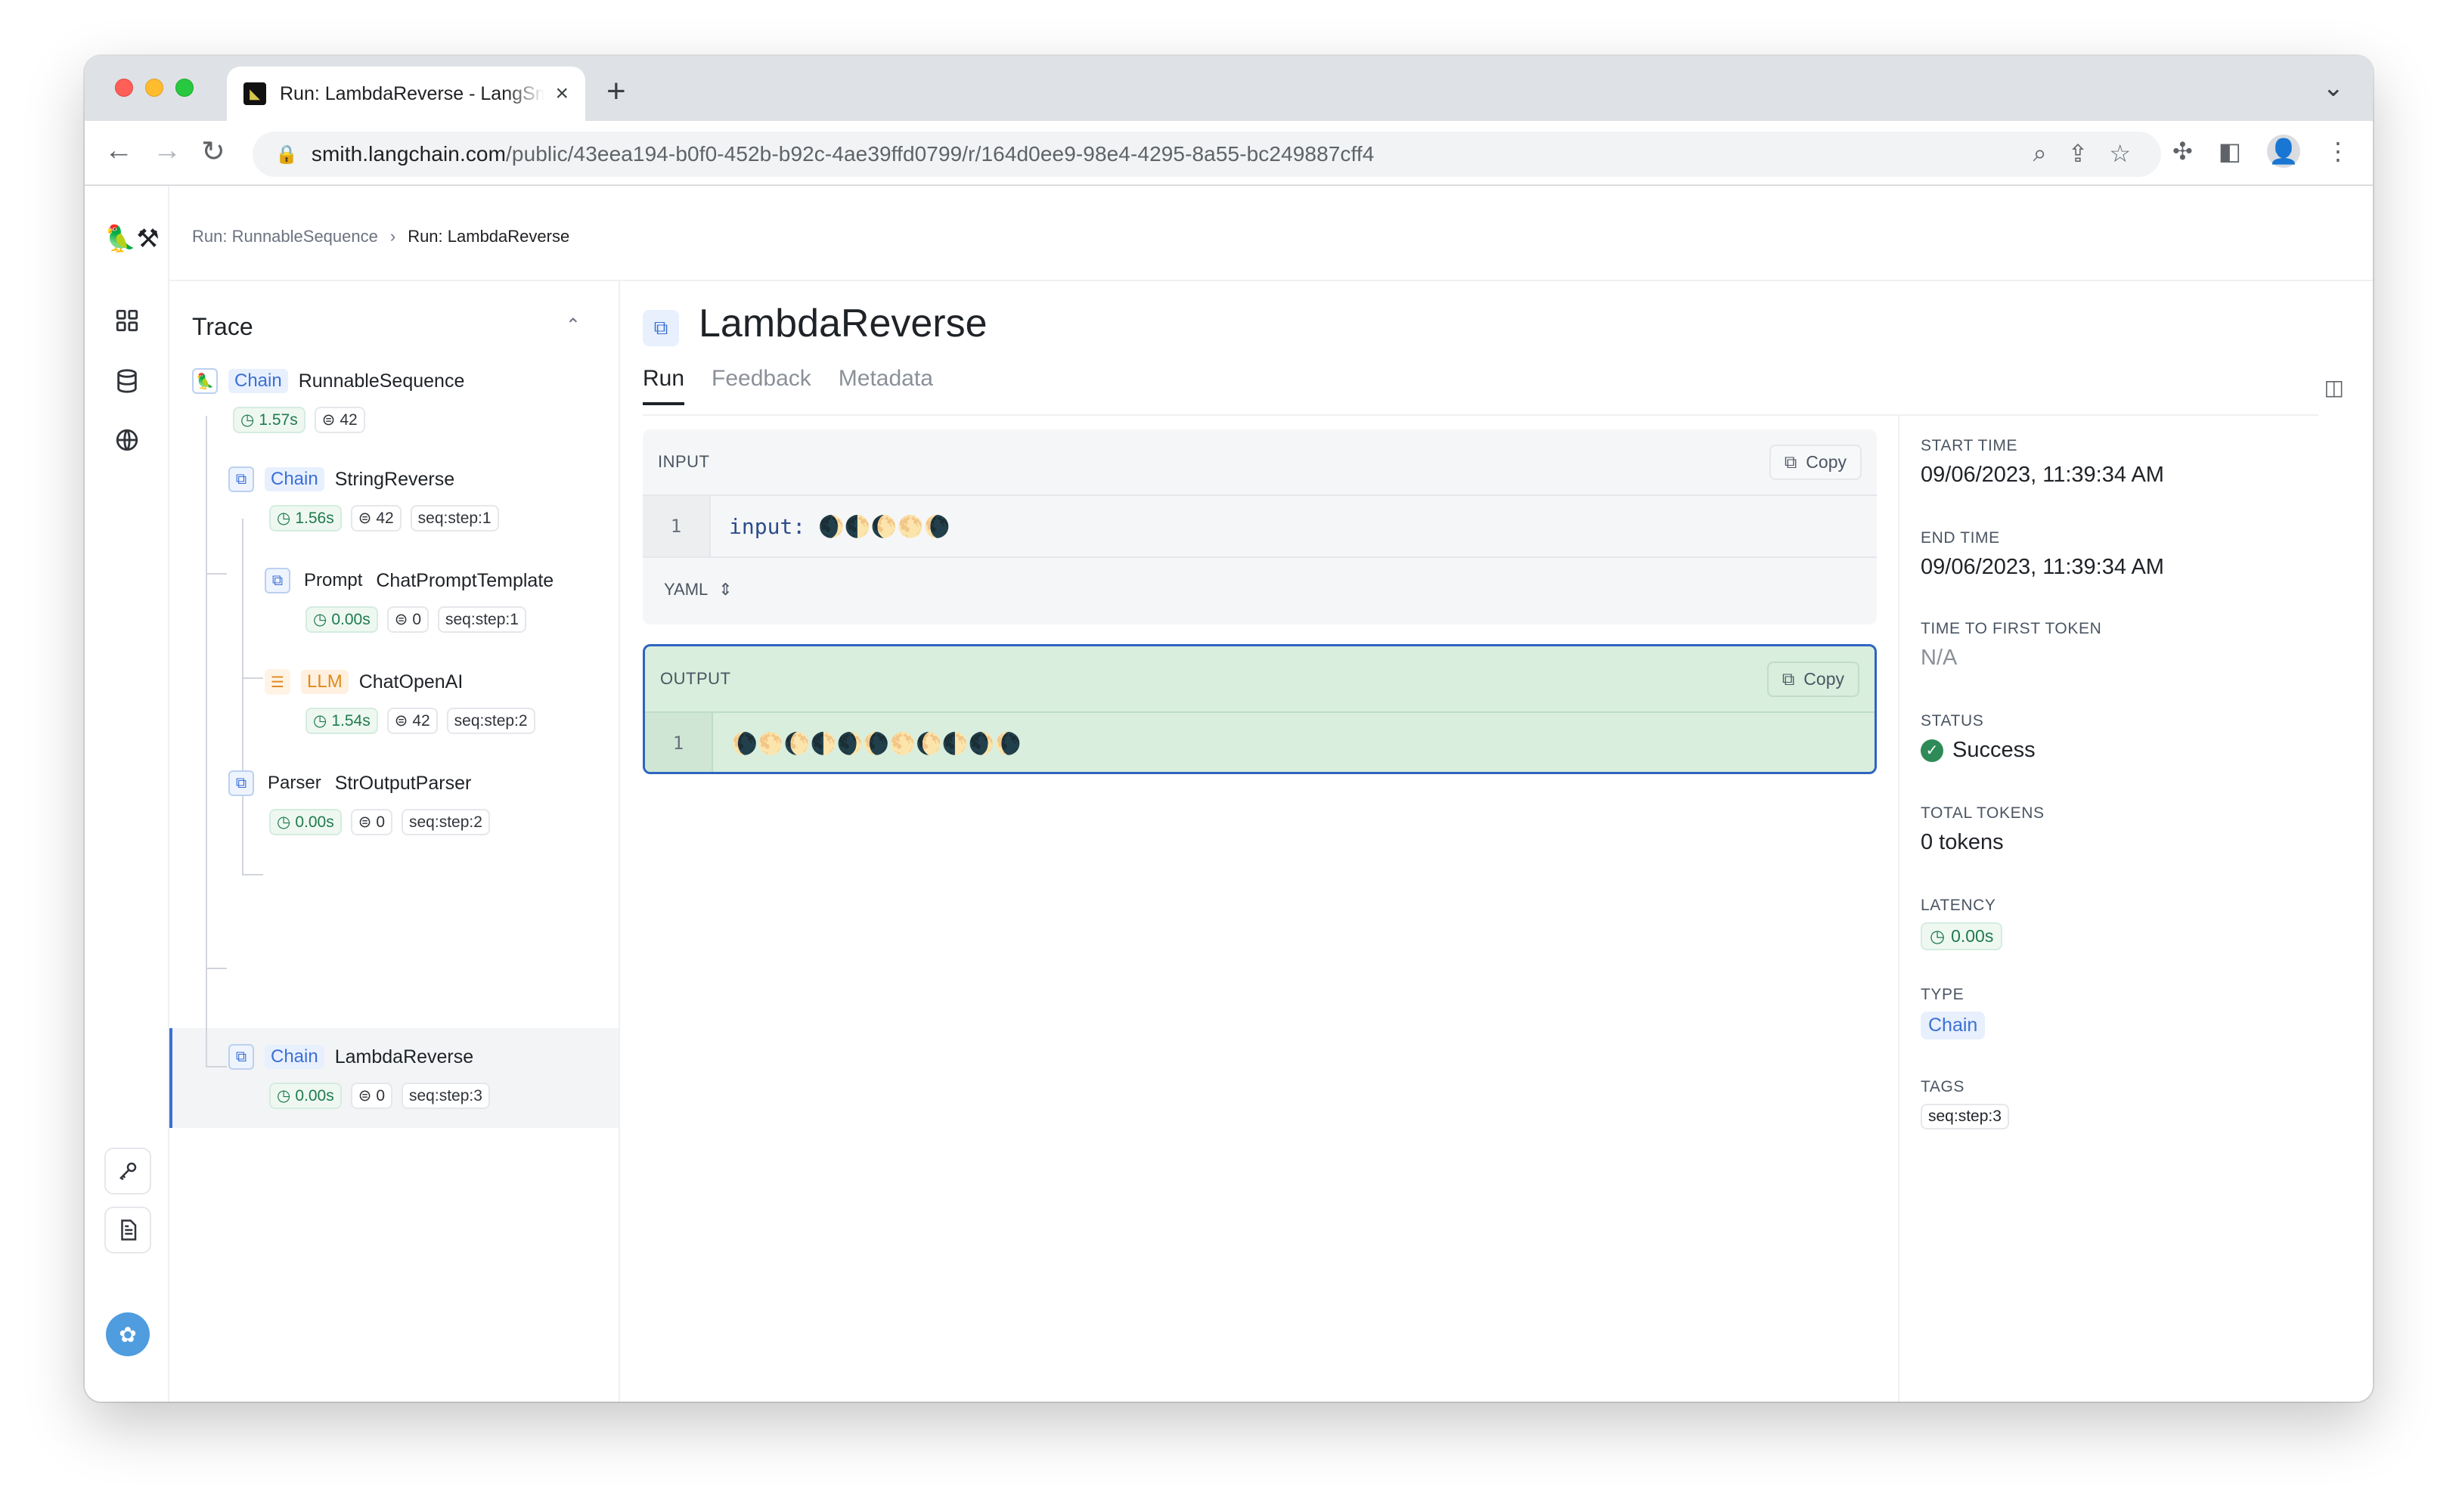  Describe the element at coordinates (127, 440) in the screenshot. I see `globe-icon` at that location.